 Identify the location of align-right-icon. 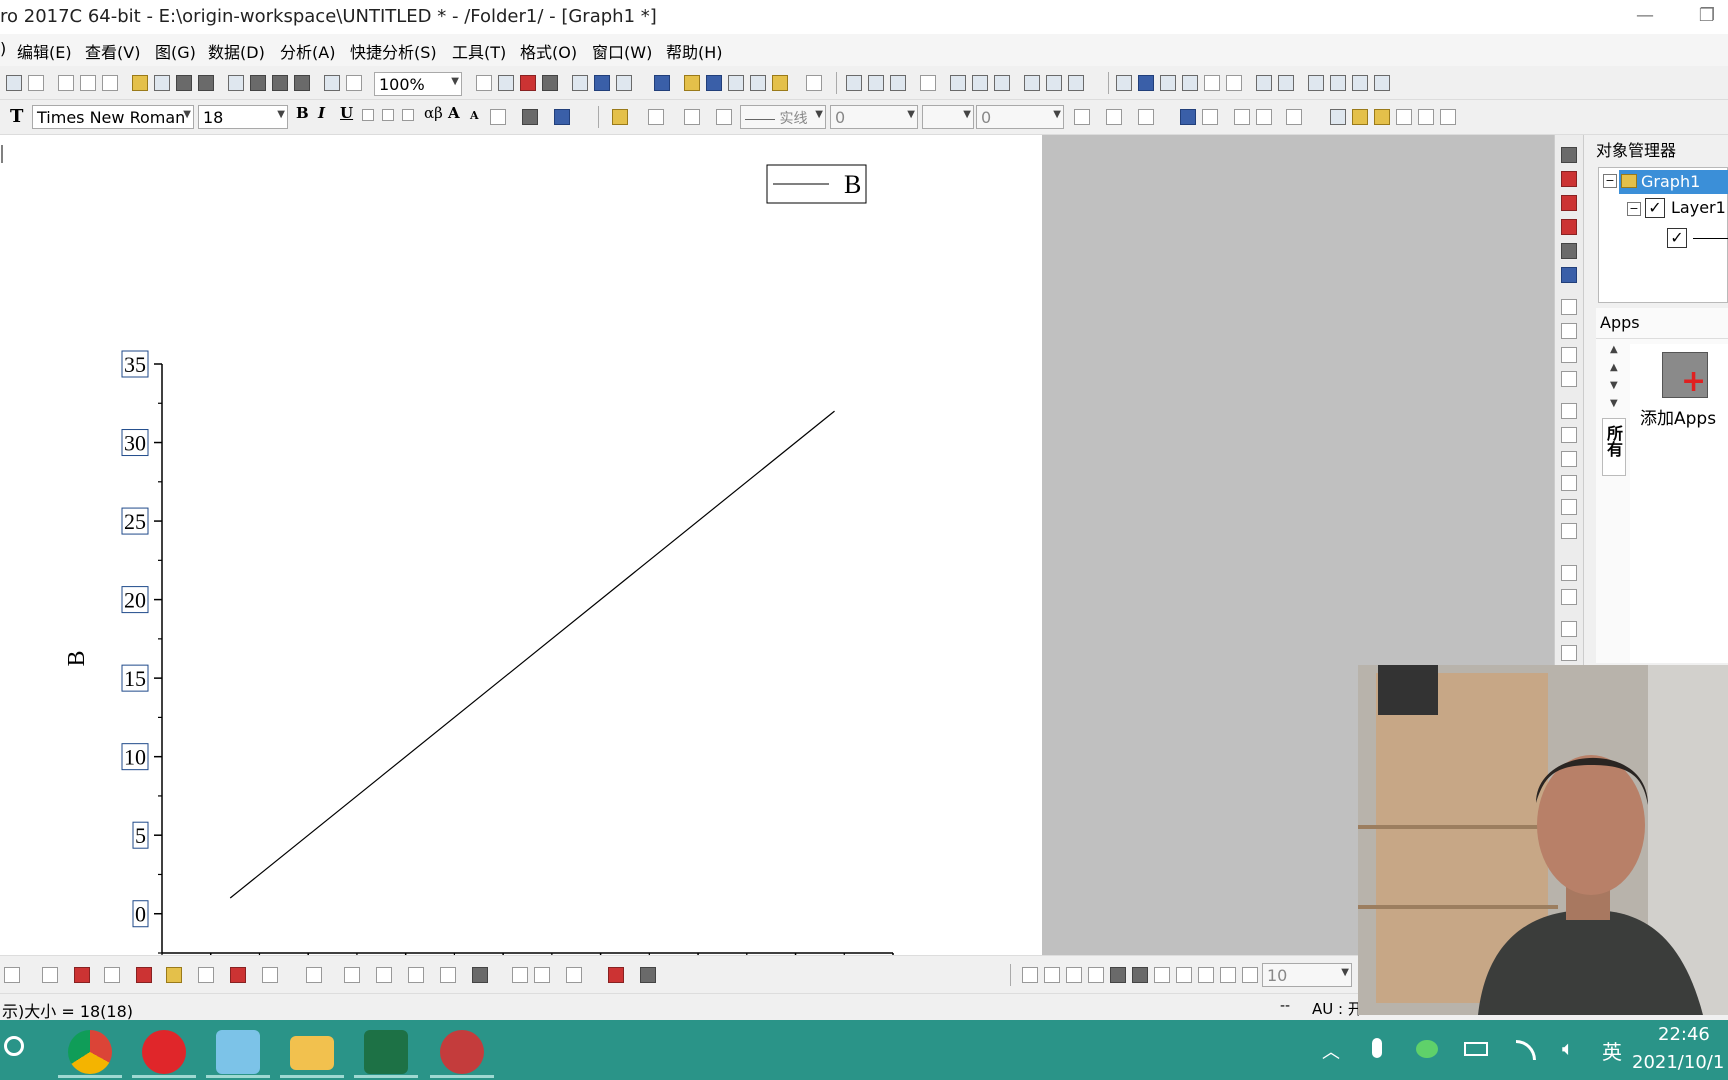
(1052, 975).